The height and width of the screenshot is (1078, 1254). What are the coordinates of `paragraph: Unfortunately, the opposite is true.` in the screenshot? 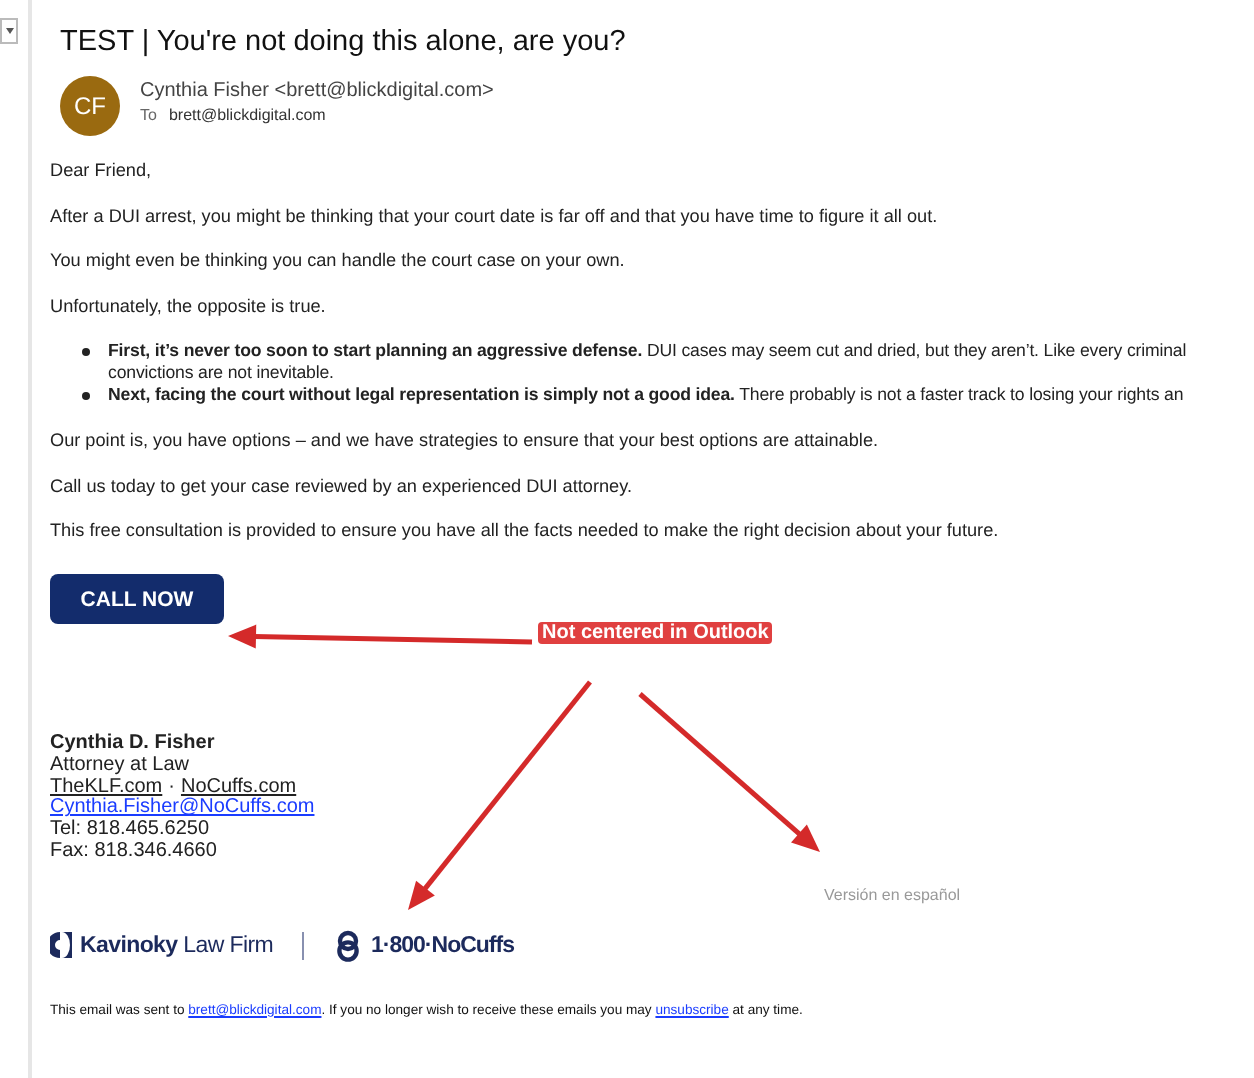 It's located at (189, 306).